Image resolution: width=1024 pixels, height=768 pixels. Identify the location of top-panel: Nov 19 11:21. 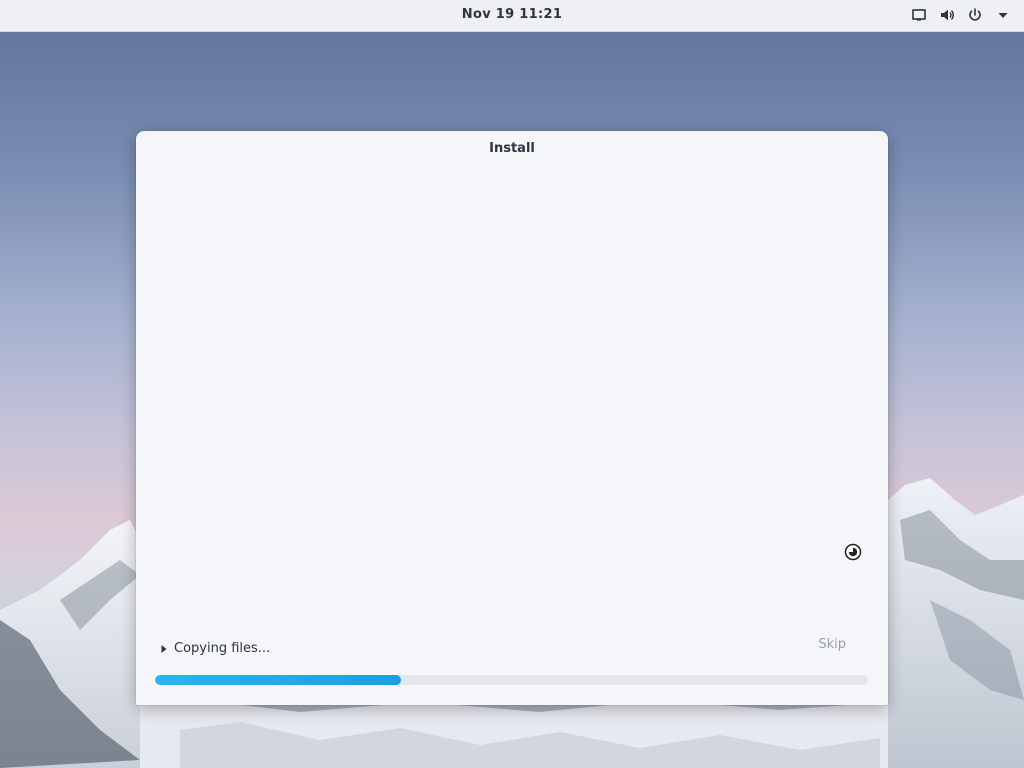
(512, 16).